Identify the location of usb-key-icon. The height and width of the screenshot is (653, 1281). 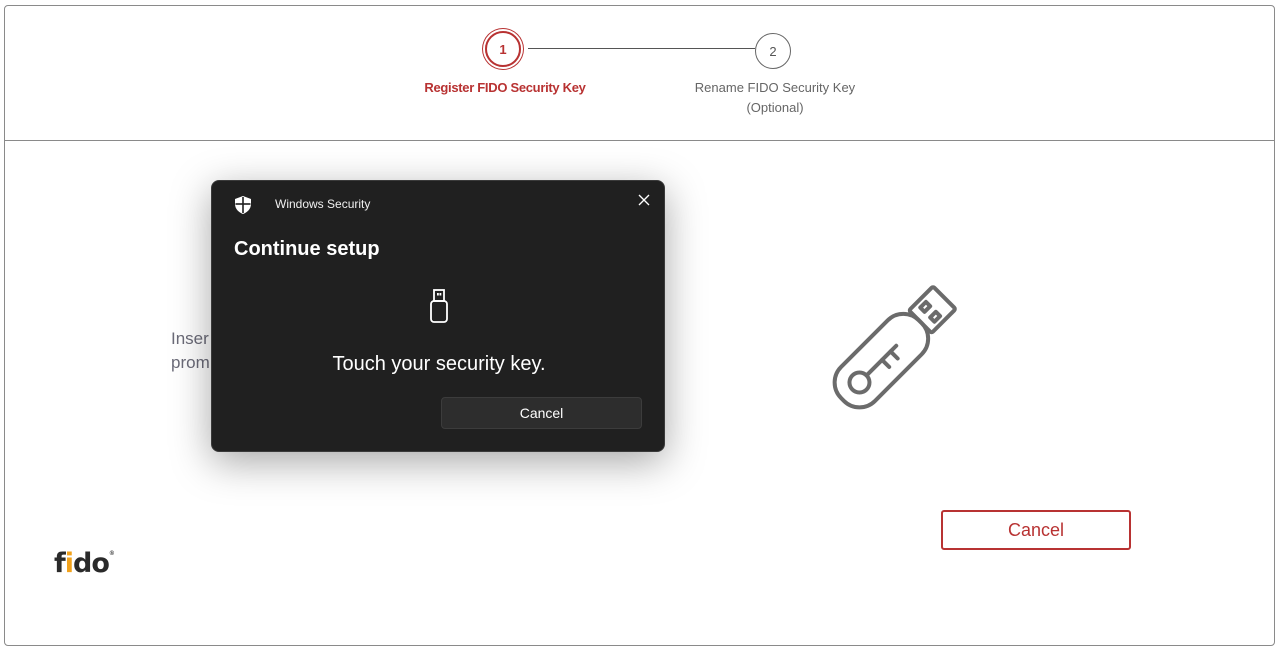
(439, 307).